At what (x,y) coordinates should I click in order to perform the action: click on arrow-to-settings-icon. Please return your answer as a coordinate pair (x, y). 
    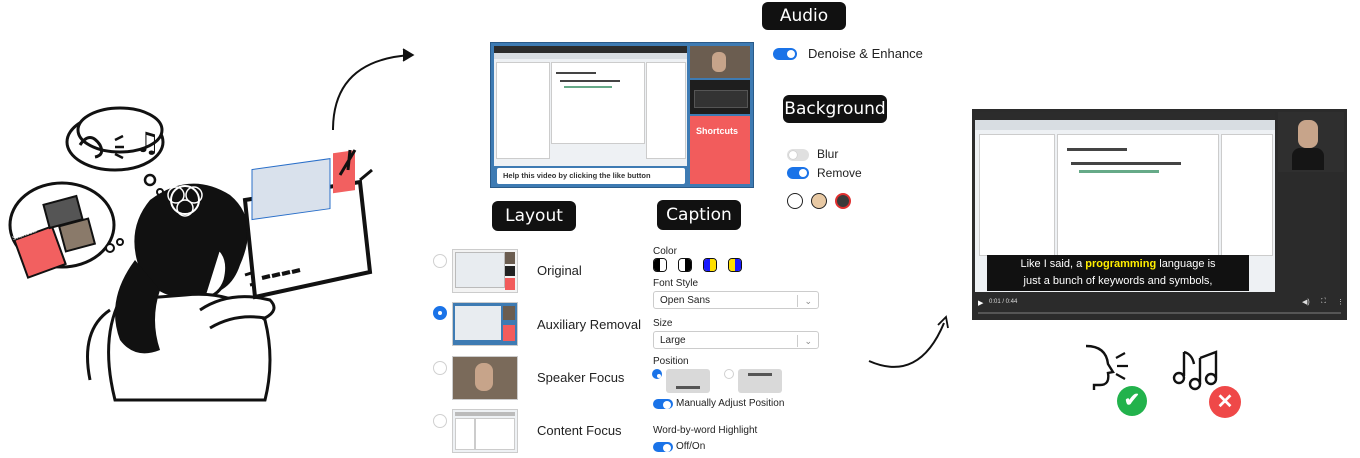
    Looking at the image, I should click on (373, 89).